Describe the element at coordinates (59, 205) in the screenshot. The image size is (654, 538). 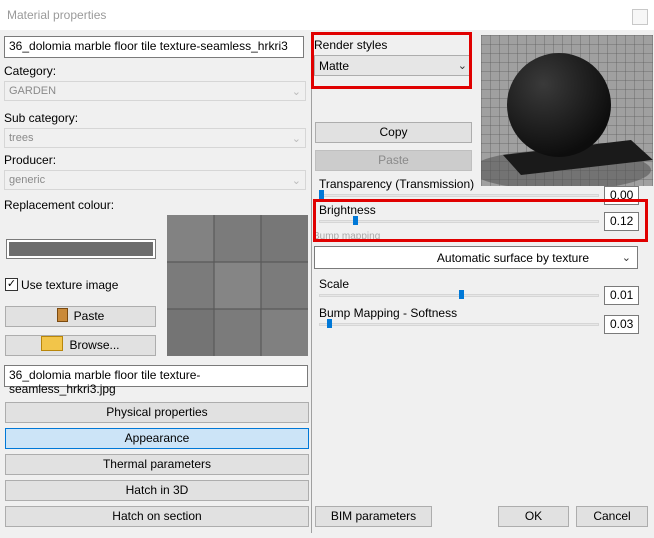
I see `replacement-colour-label: Replacement colour:` at that location.